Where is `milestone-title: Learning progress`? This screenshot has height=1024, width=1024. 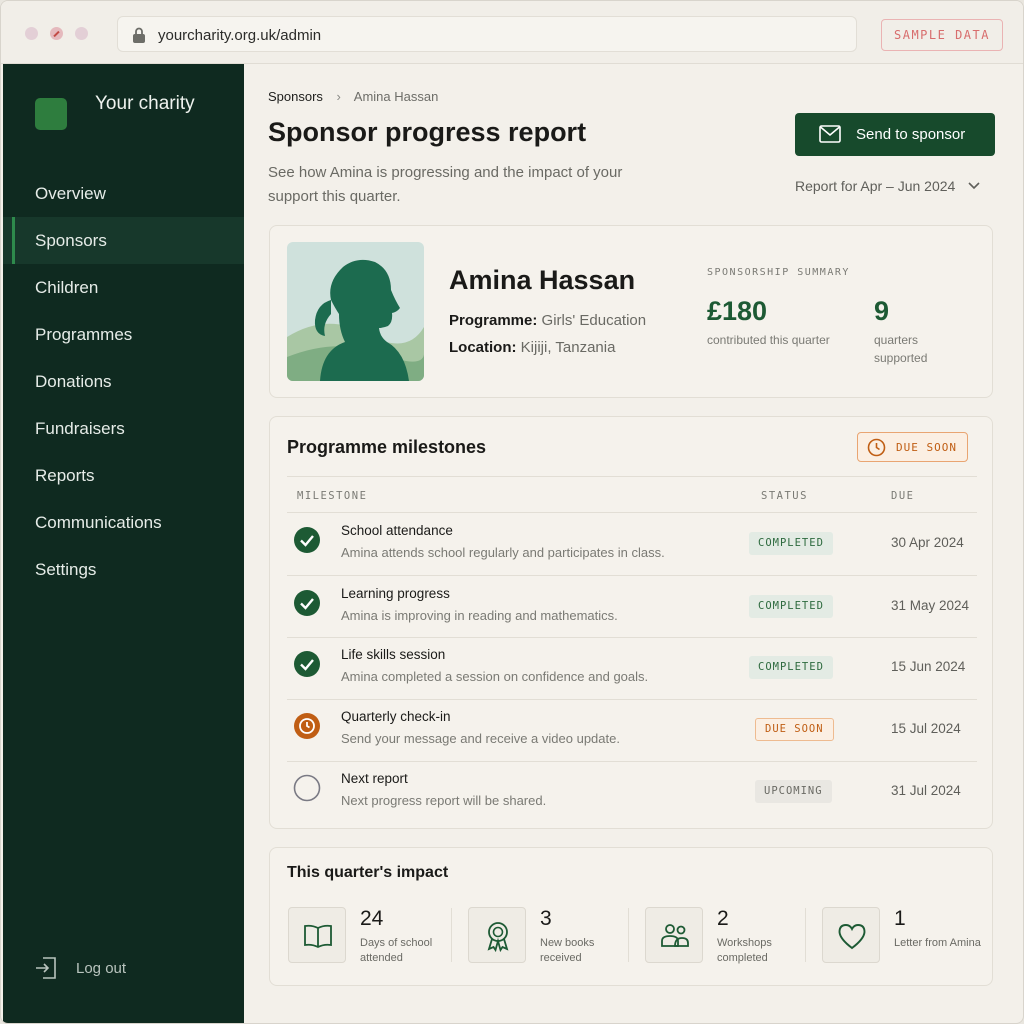 milestone-title: Learning progress is located at coordinates (395, 593).